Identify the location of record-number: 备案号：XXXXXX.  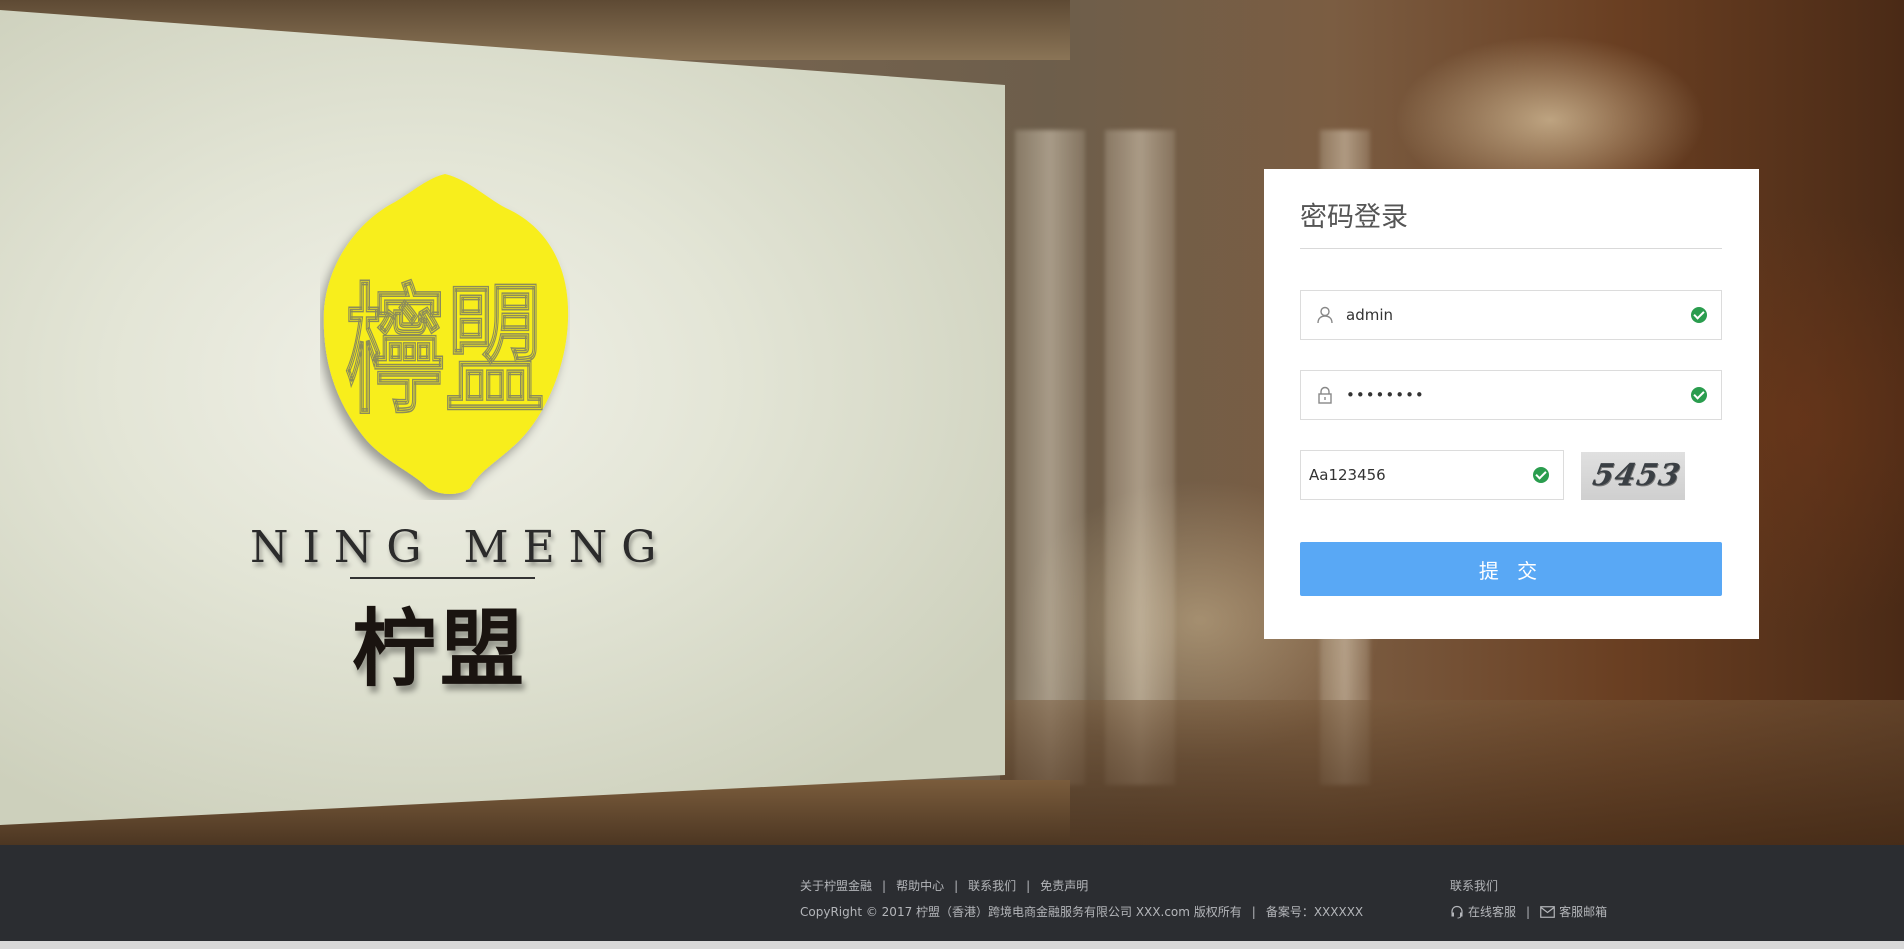
(1314, 912).